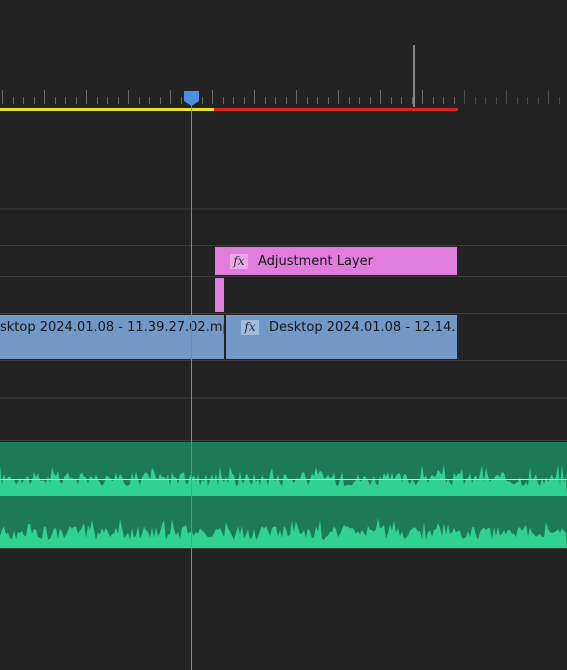 Image resolution: width=567 pixels, height=670 pixels. I want to click on adjustment-layer-clip-label: fx Adjustment Layer, so click(301, 261).